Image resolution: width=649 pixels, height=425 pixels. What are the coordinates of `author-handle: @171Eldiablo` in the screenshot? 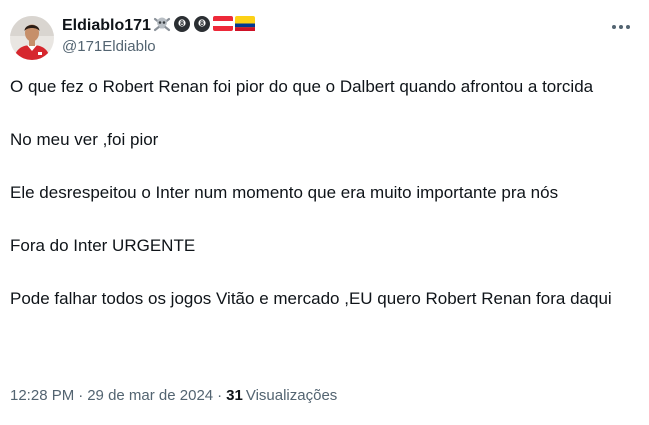 It's located at (109, 46).